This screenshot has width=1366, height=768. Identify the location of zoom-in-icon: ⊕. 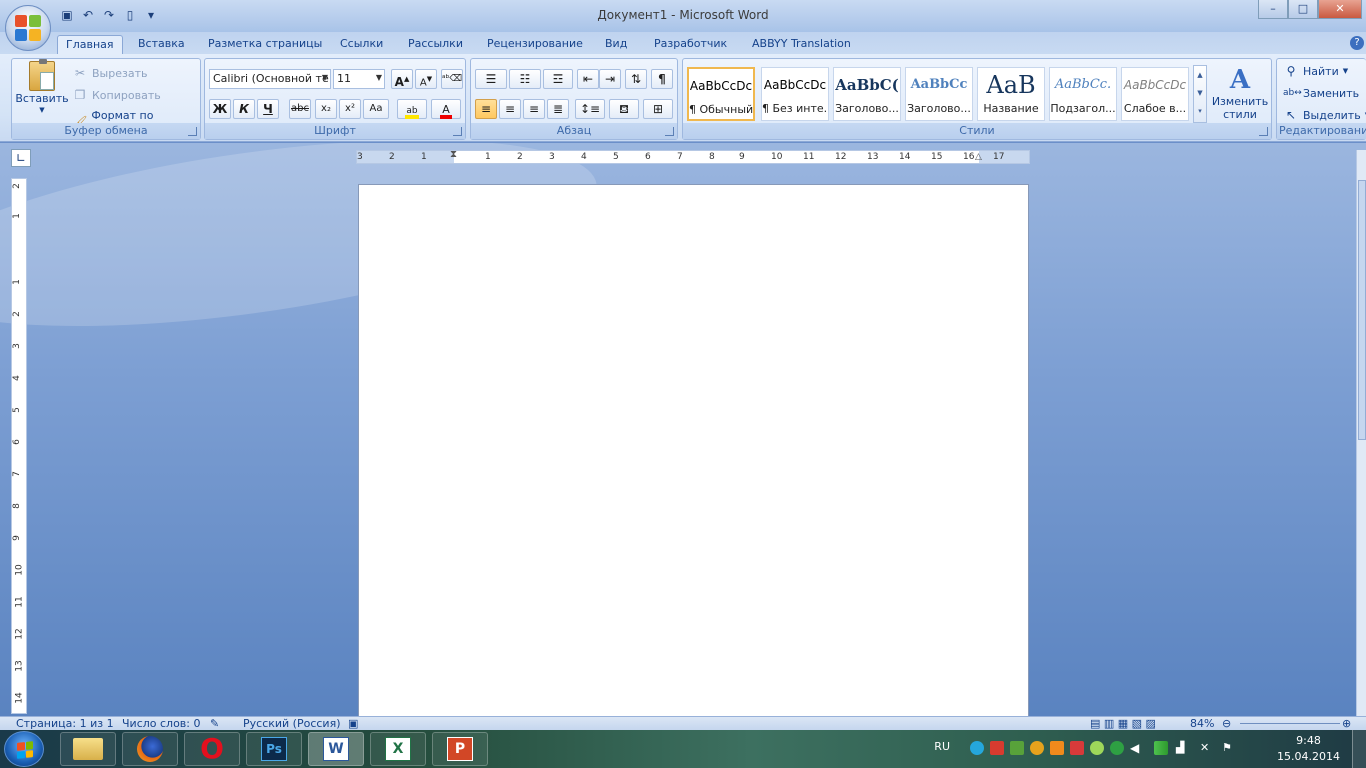
(1346, 724).